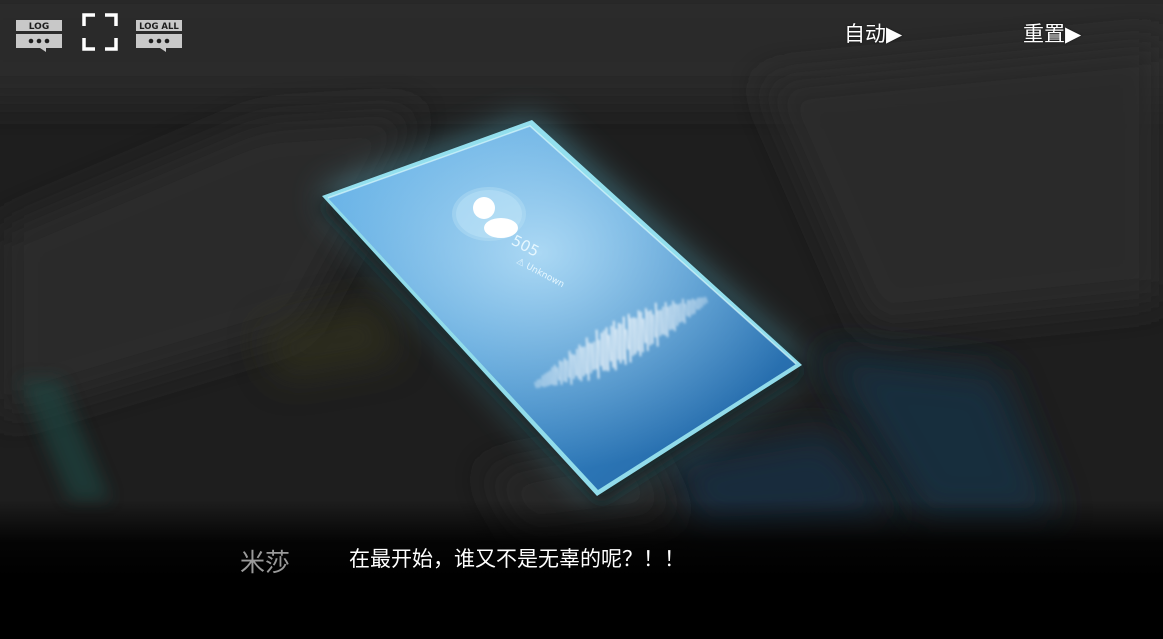  What do you see at coordinates (265, 562) in the screenshot?
I see `speaker-name: 米莎` at bounding box center [265, 562].